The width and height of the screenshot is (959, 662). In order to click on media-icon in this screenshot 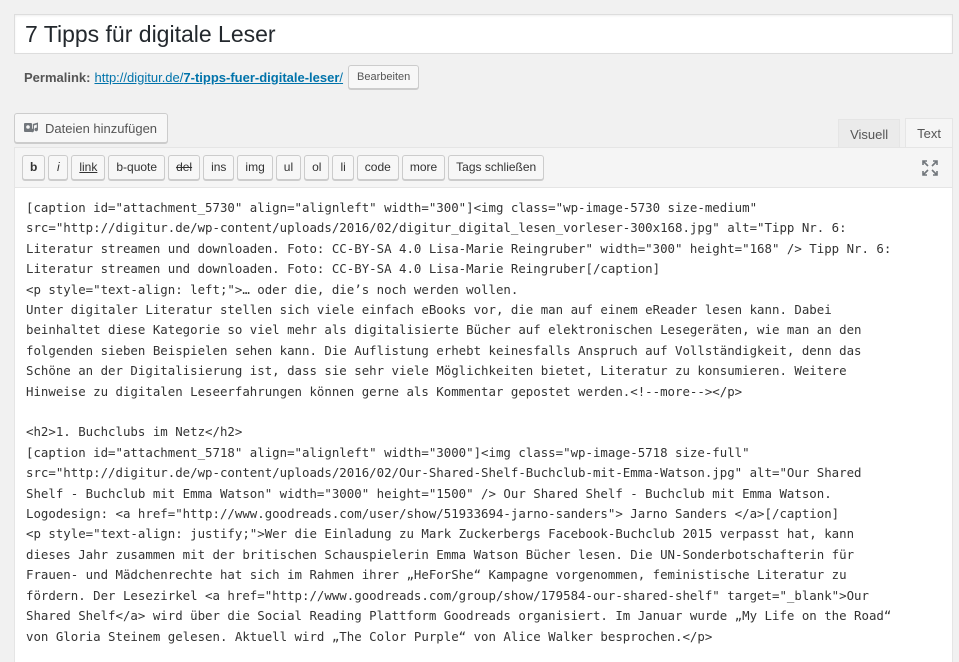, I will do `click(31, 128)`.